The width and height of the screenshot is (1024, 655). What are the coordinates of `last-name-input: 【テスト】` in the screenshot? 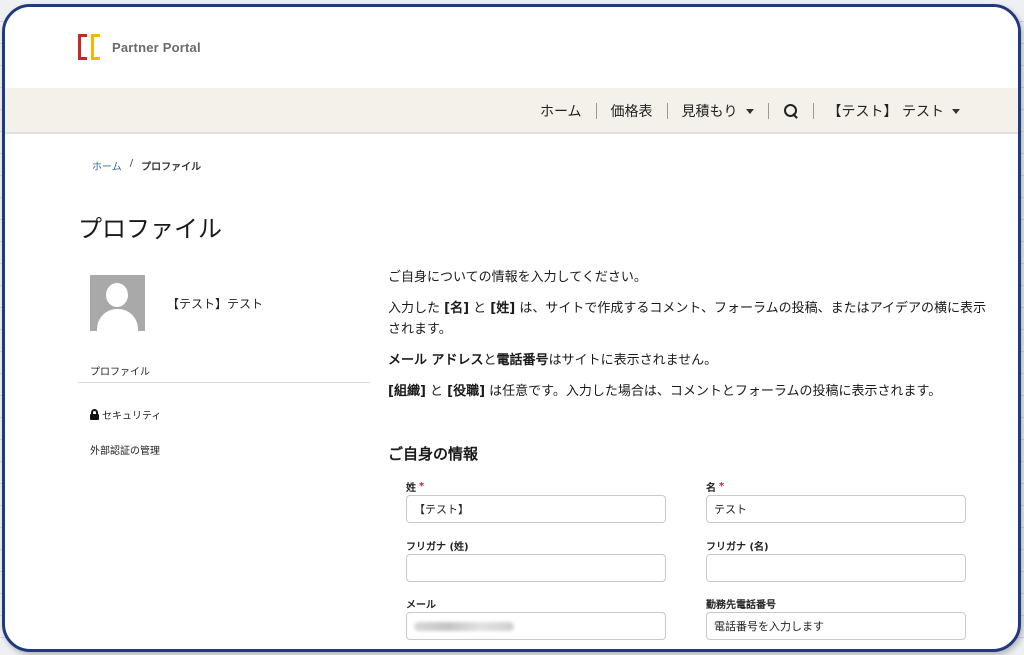 It's located at (536, 509).